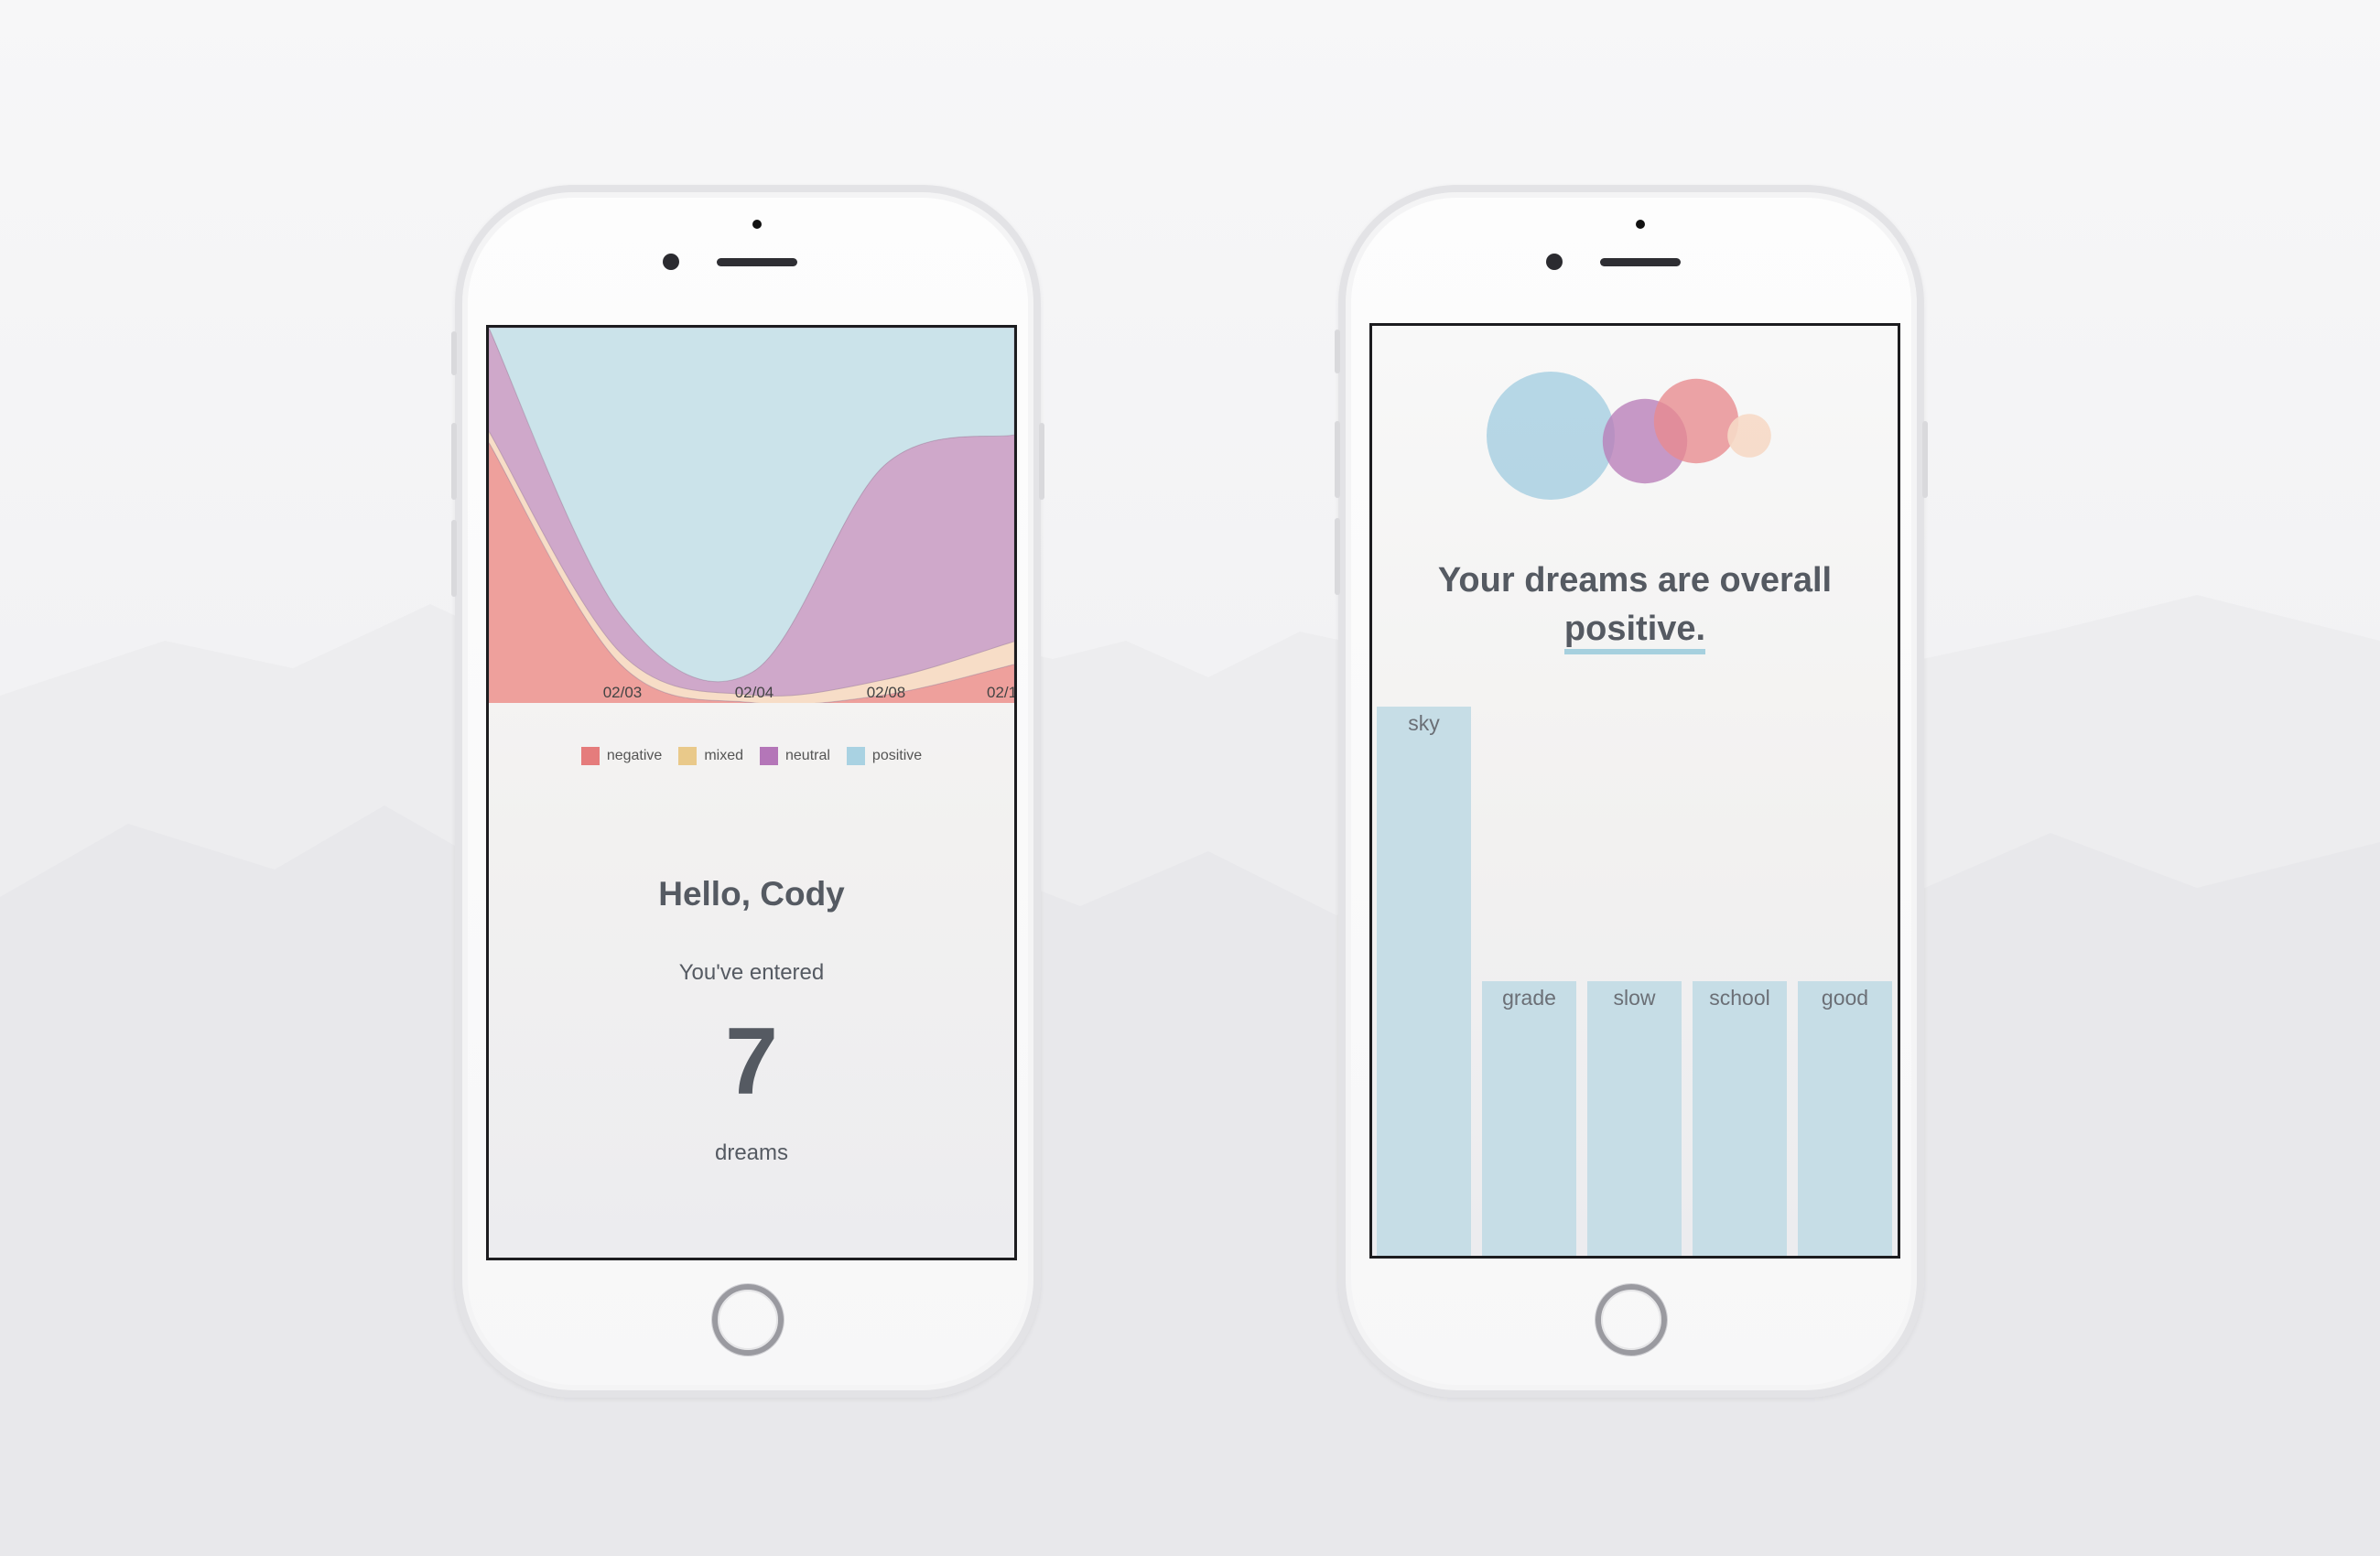 The width and height of the screenshot is (2380, 1556). What do you see at coordinates (1634, 998) in the screenshot?
I see `bar-label-slow: slow` at bounding box center [1634, 998].